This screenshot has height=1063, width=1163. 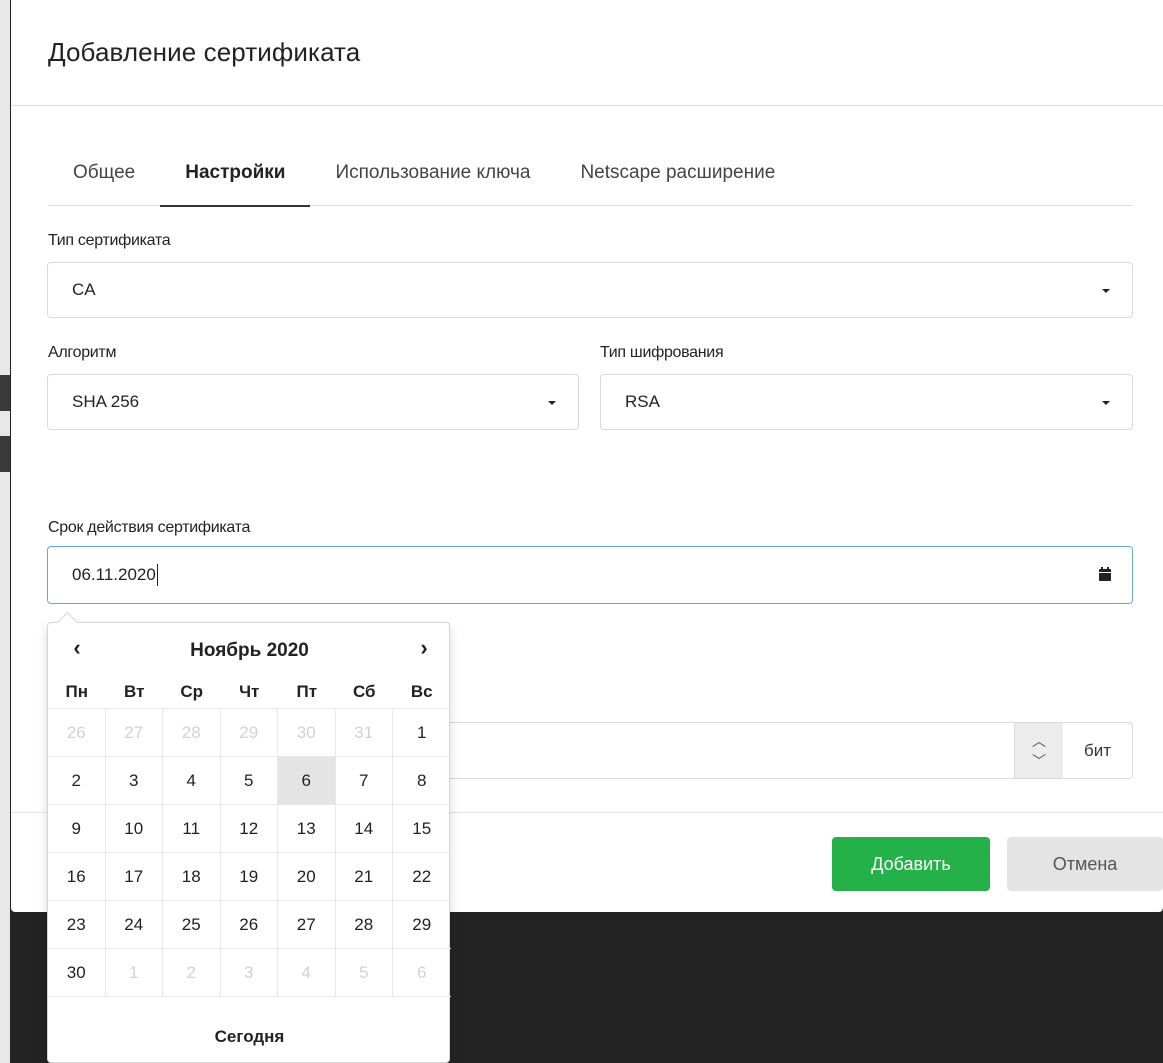 I want to click on calendar-day: 19, so click(x=249, y=877).